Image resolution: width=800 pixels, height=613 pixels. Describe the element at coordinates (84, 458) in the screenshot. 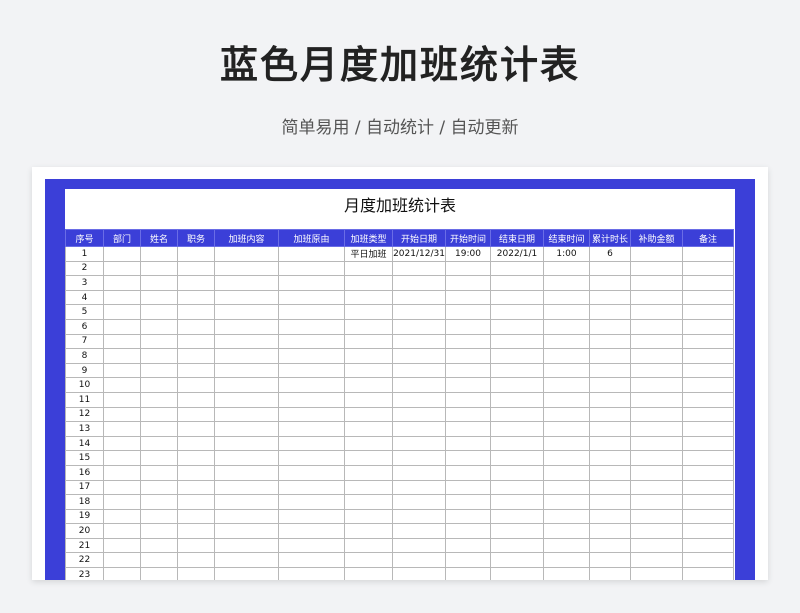

I see `table-cell: 15` at that location.